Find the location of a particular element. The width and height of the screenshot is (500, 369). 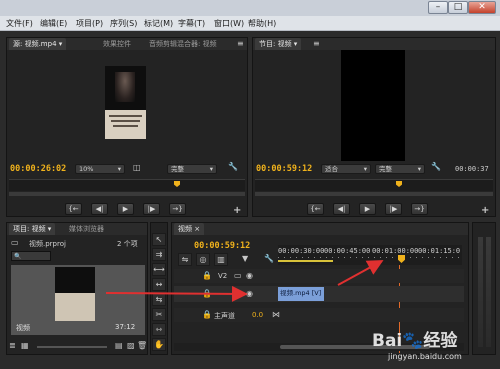

arrow-to-playhead is located at coordinates (360, 273).